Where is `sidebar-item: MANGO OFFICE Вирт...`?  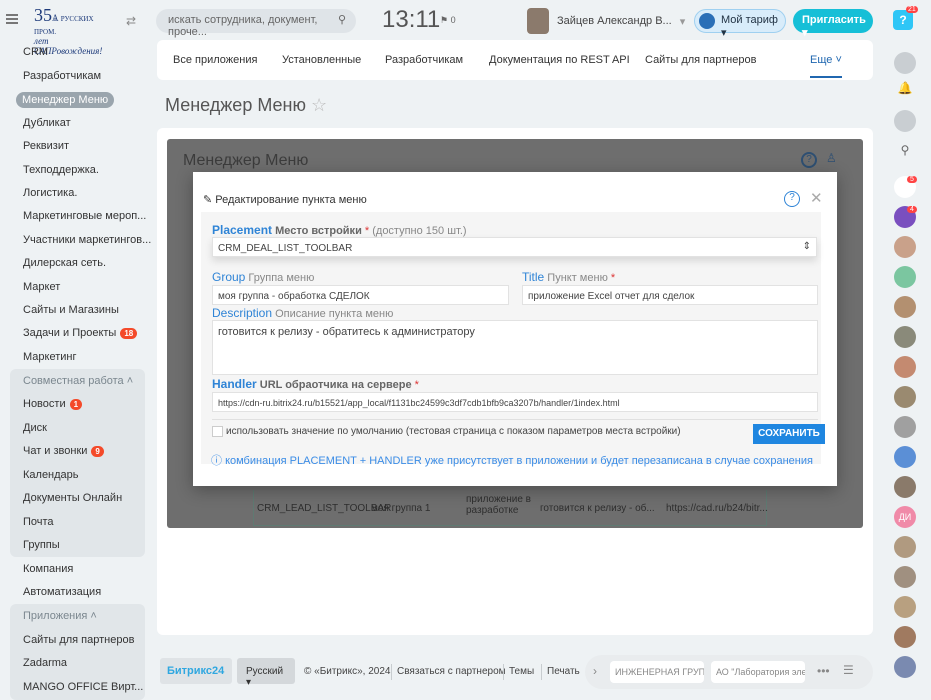 sidebar-item: MANGO OFFICE Вирт... is located at coordinates (83, 687).